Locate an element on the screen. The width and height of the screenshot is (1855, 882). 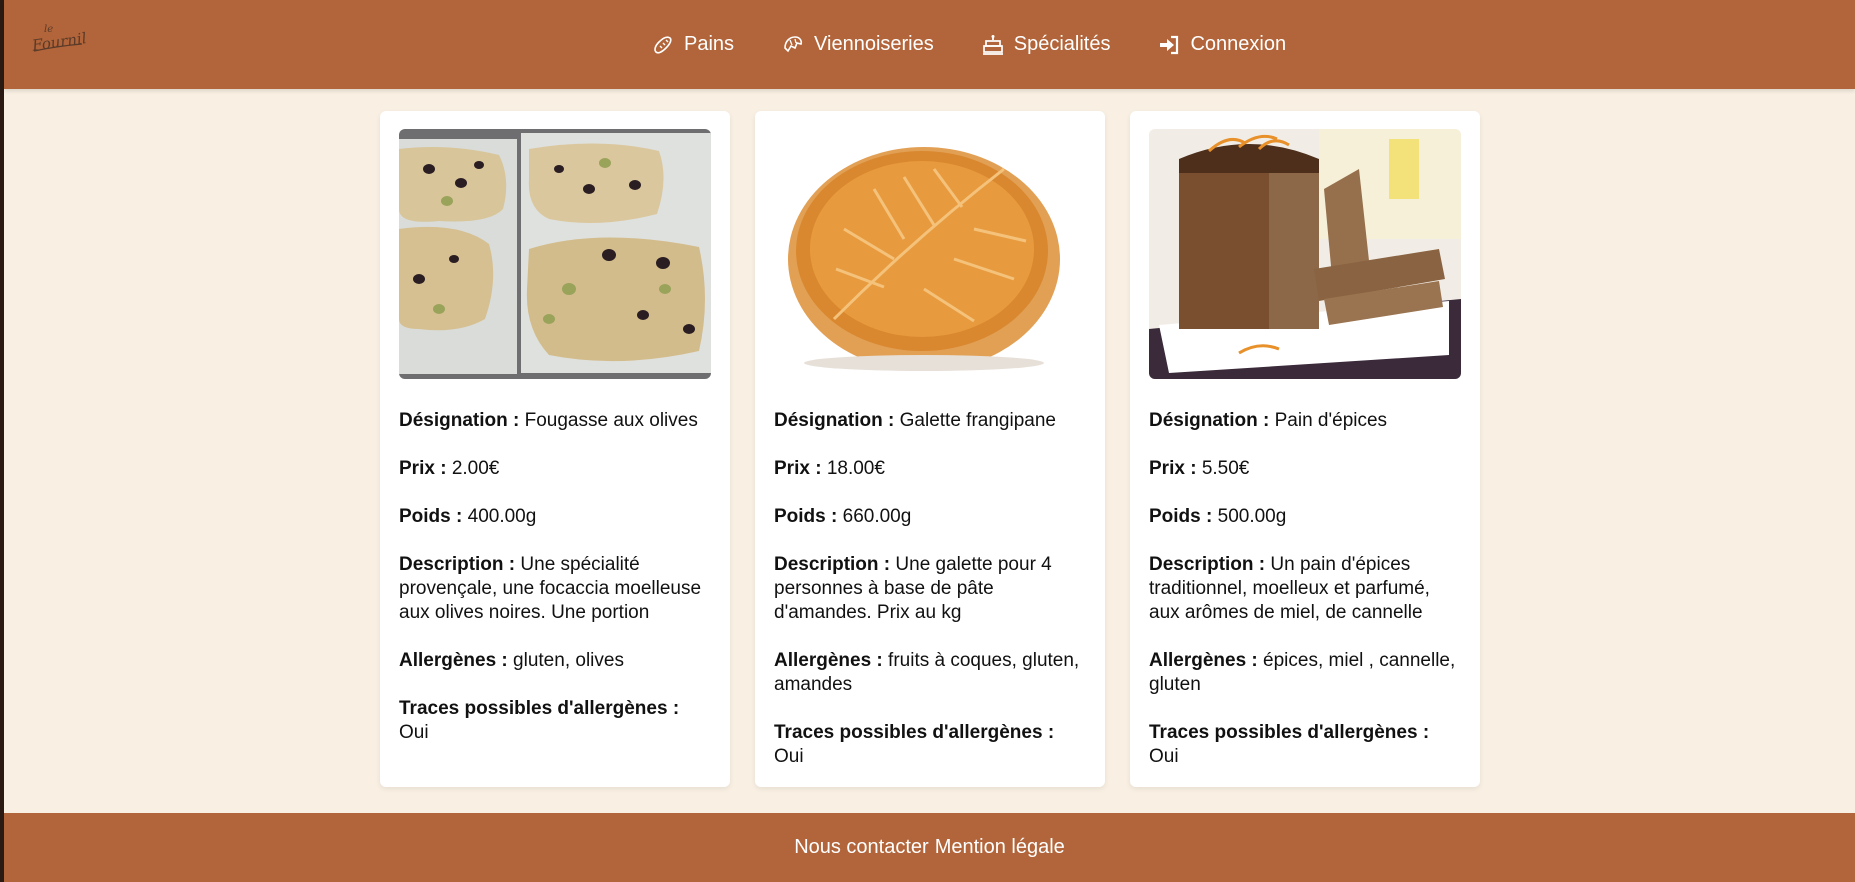
price-field: Prix : 18.00€ is located at coordinates (829, 468).